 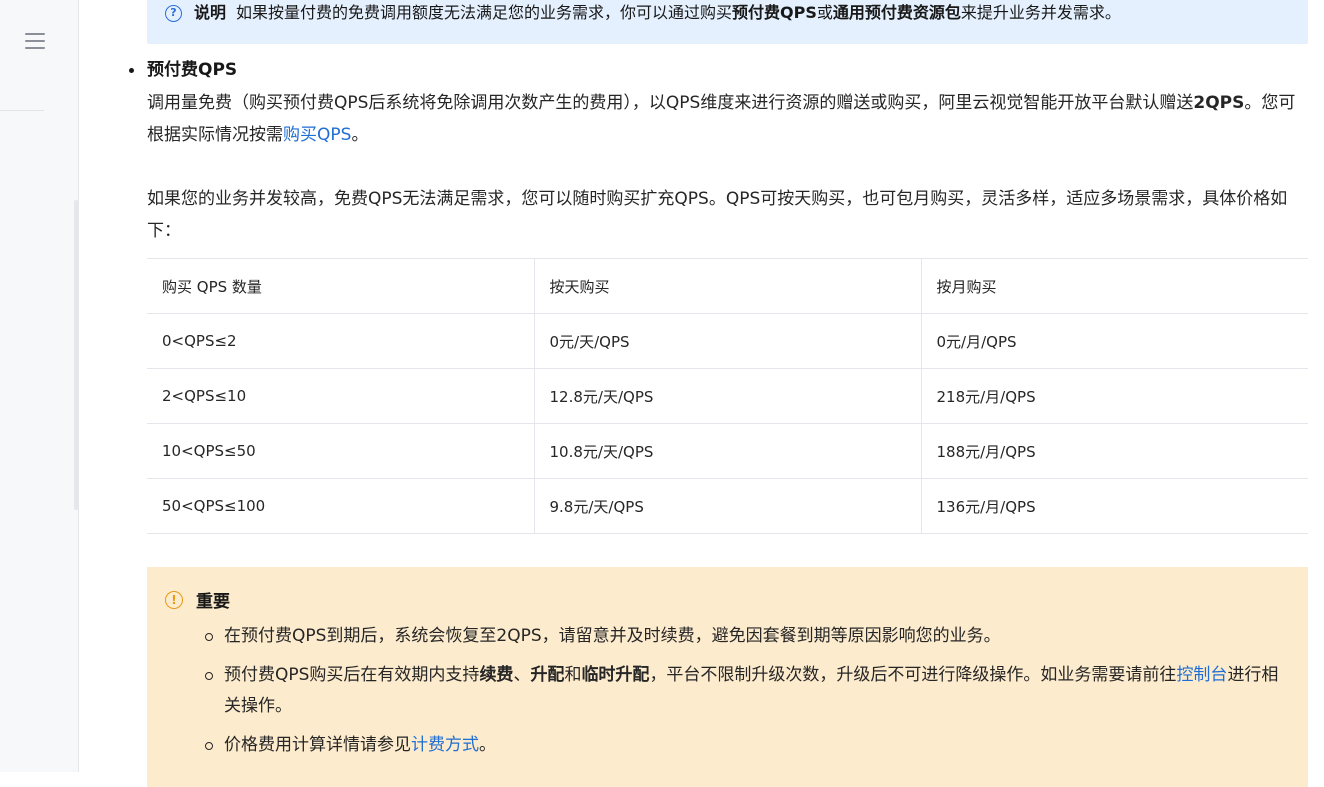 I want to click on warning-icon: !, so click(x=174, y=599).